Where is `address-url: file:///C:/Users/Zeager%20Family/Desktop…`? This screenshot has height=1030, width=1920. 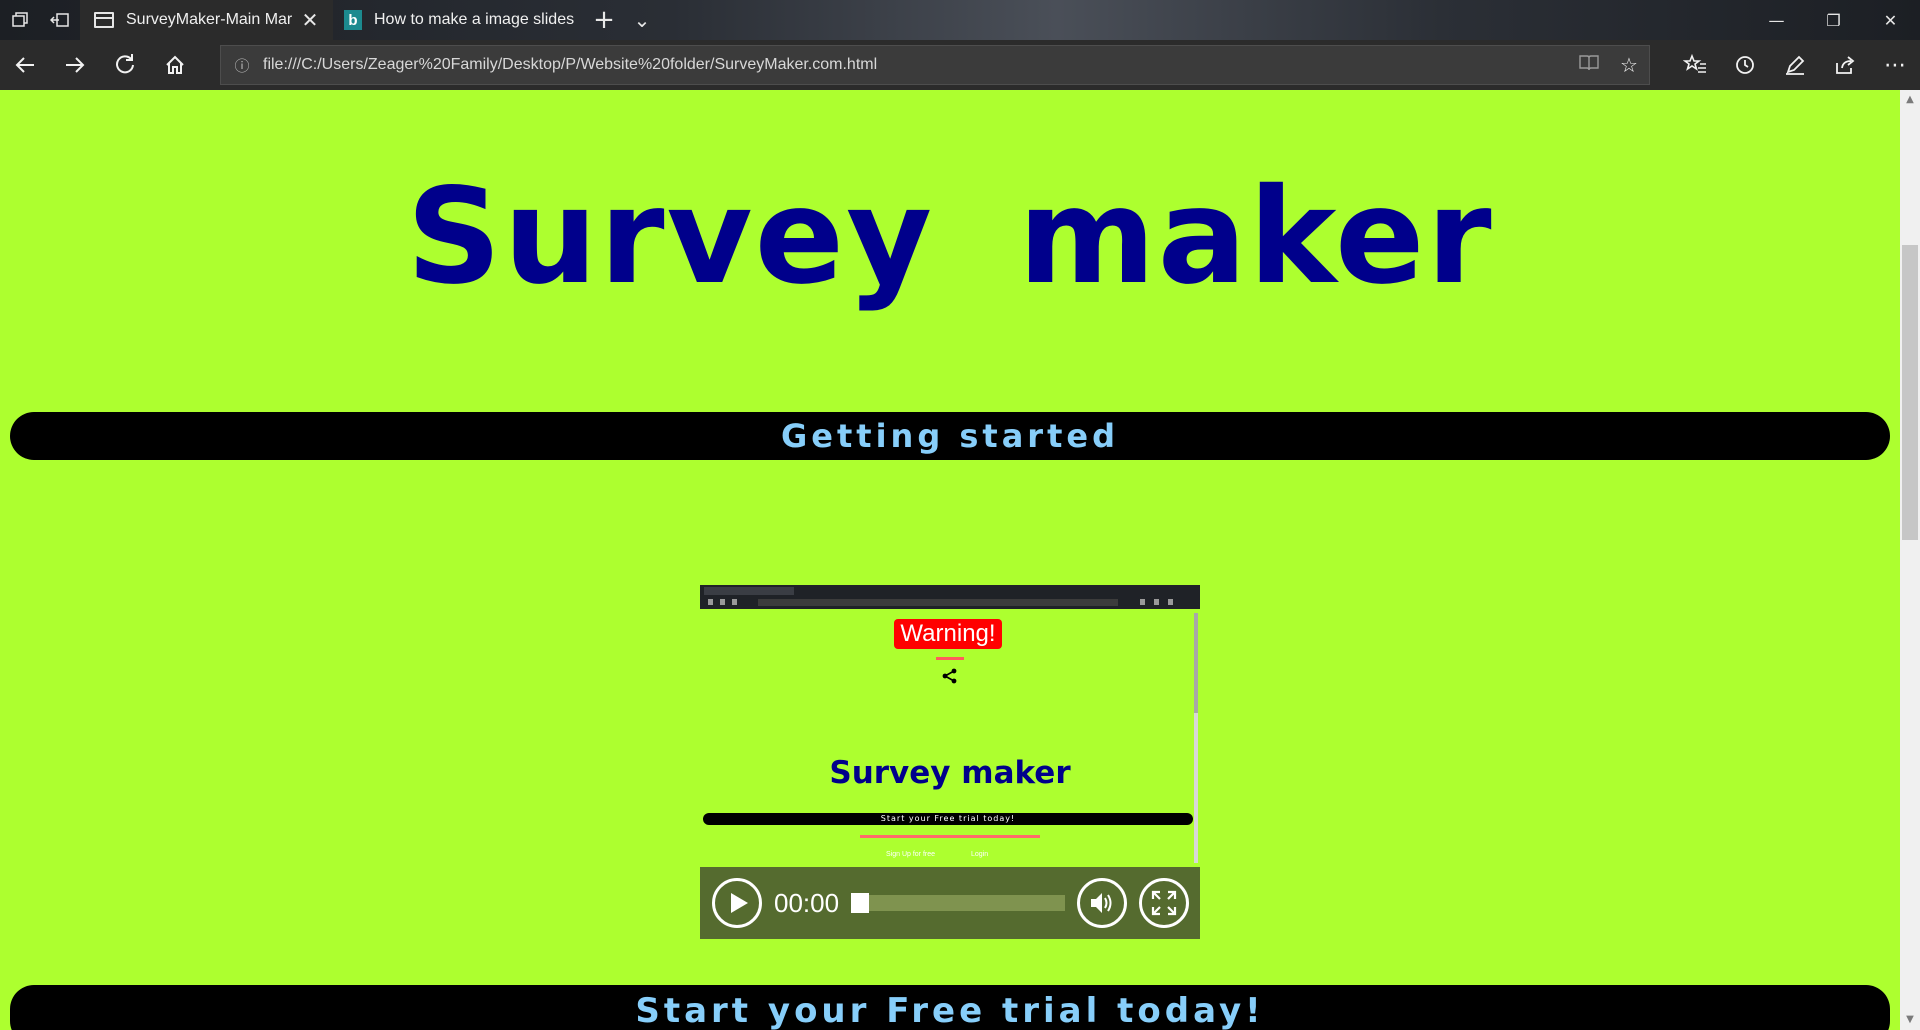 address-url: file:///C:/Users/Zeager%20Family/Desktop… is located at coordinates (916, 65).